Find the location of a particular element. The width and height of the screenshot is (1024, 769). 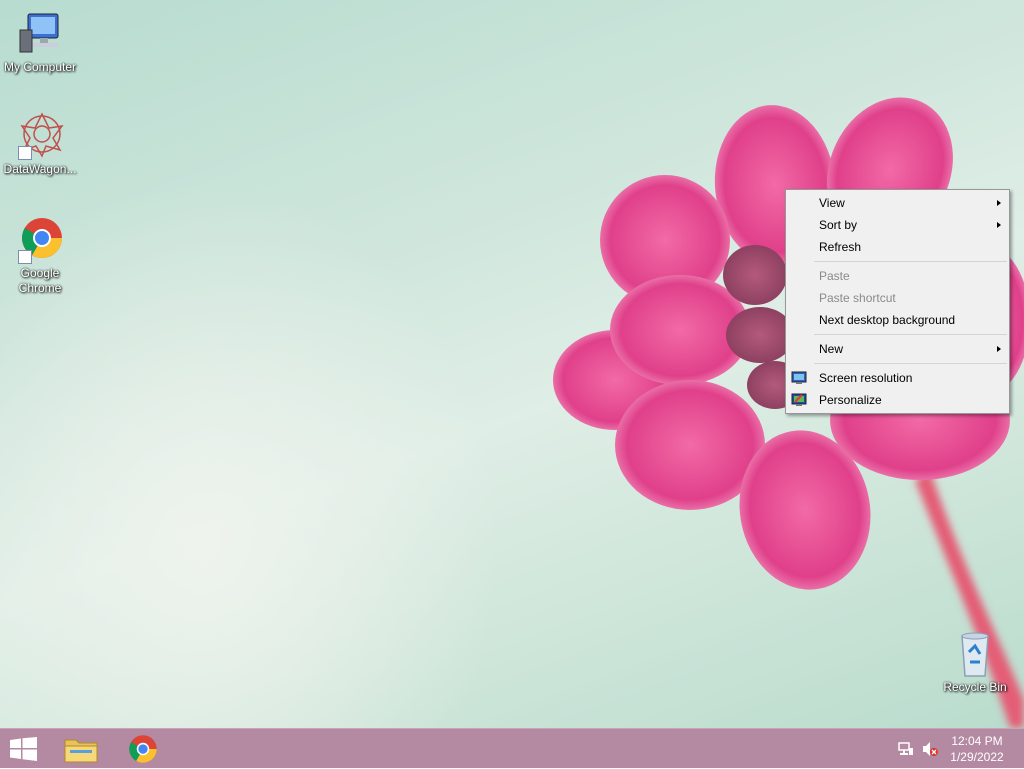

menu-item-label: Next desktop background is located at coordinates (887, 320).